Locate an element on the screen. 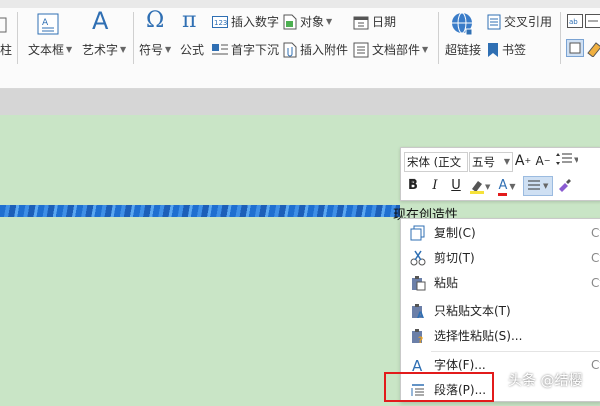  font-color-glyph: A is located at coordinates (502, 187).